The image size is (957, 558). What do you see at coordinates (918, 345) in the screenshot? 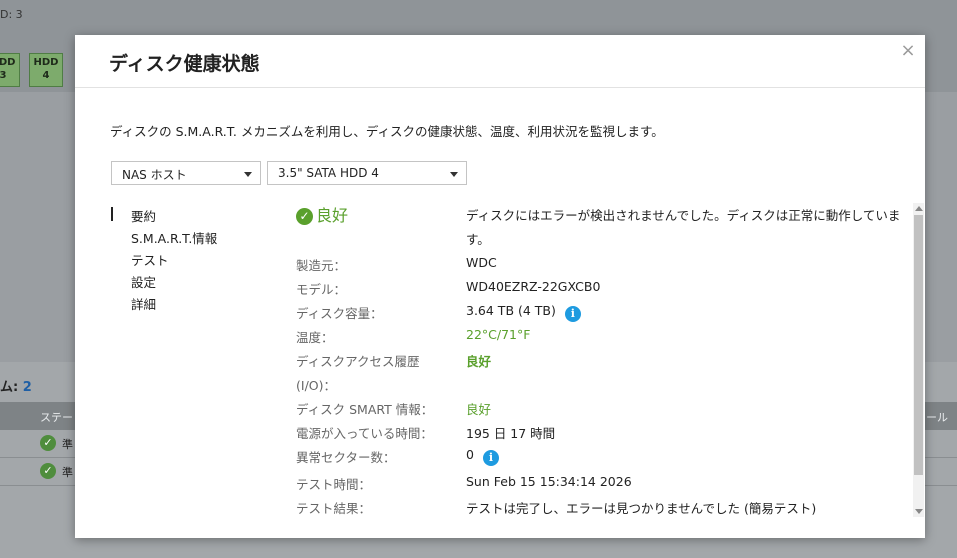
I see `scrollbar-thumb` at bounding box center [918, 345].